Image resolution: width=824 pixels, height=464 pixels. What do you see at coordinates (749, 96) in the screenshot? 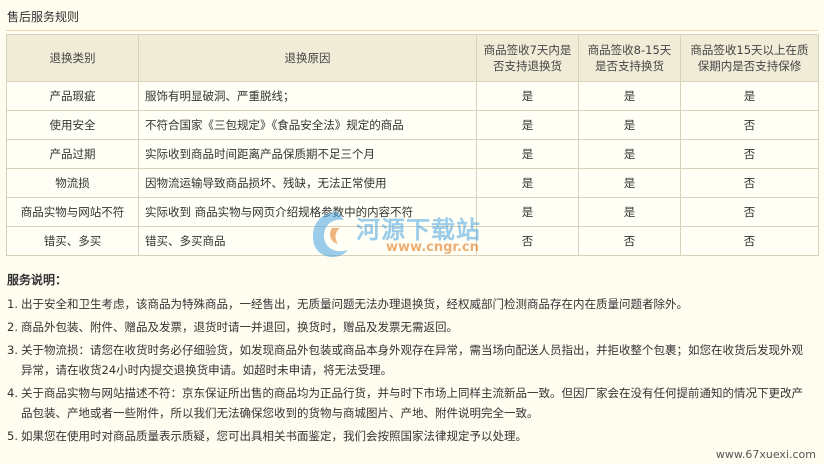
I see `cell-warranty: 是` at bounding box center [749, 96].